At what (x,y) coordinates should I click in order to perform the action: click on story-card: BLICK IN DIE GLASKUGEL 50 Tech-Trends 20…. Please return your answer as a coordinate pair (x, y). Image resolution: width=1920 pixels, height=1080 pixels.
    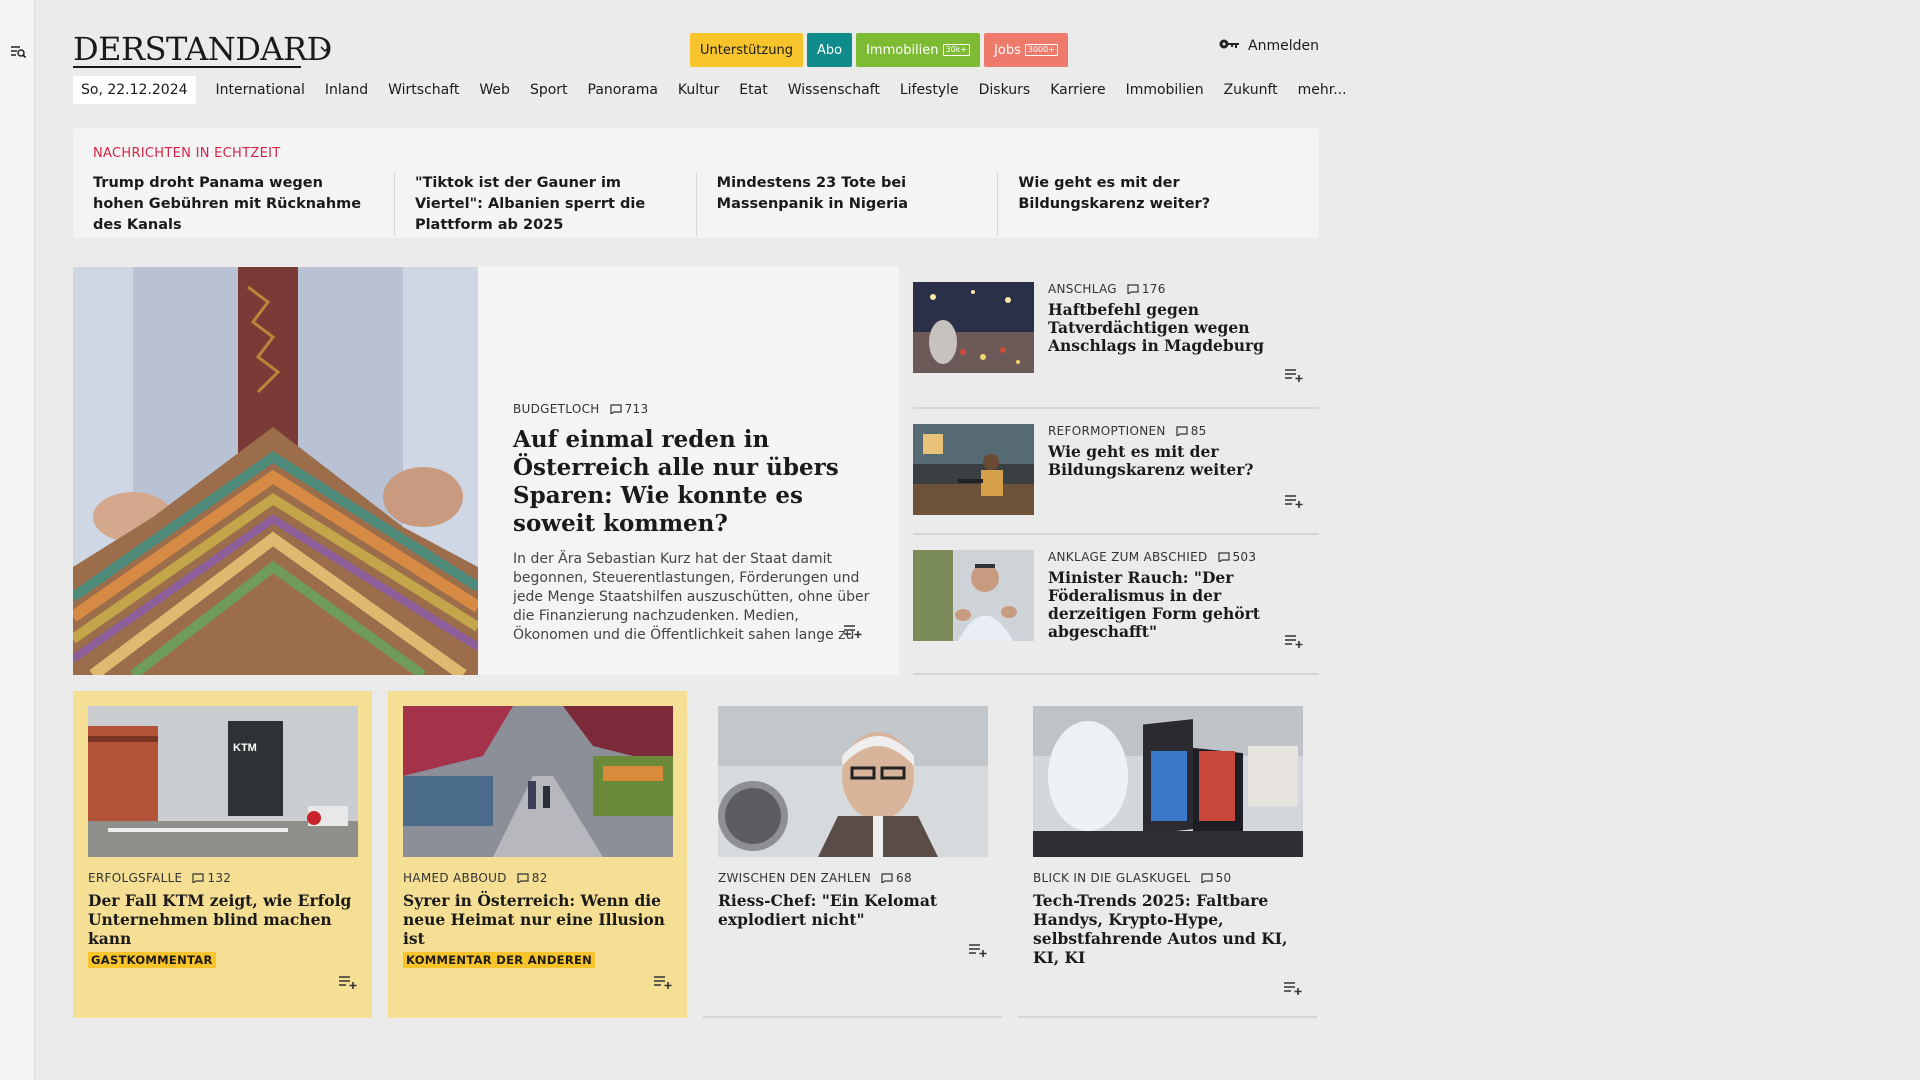
    Looking at the image, I should click on (1167, 854).